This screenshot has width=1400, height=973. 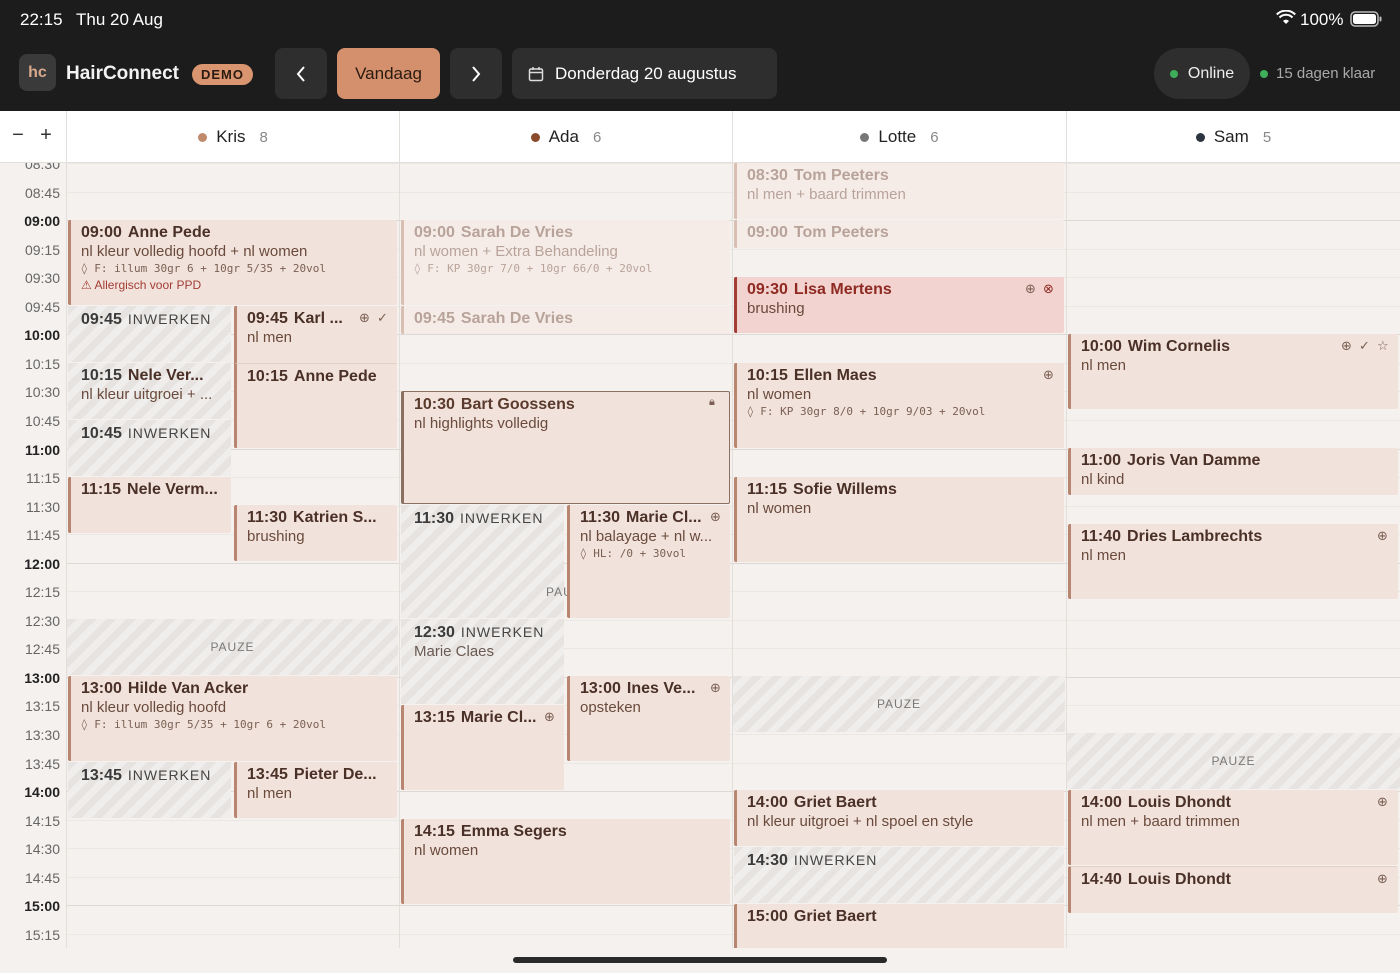 What do you see at coordinates (482, 661) in the screenshot?
I see `training-block: 12:30 INWERKEN Marie Claes` at bounding box center [482, 661].